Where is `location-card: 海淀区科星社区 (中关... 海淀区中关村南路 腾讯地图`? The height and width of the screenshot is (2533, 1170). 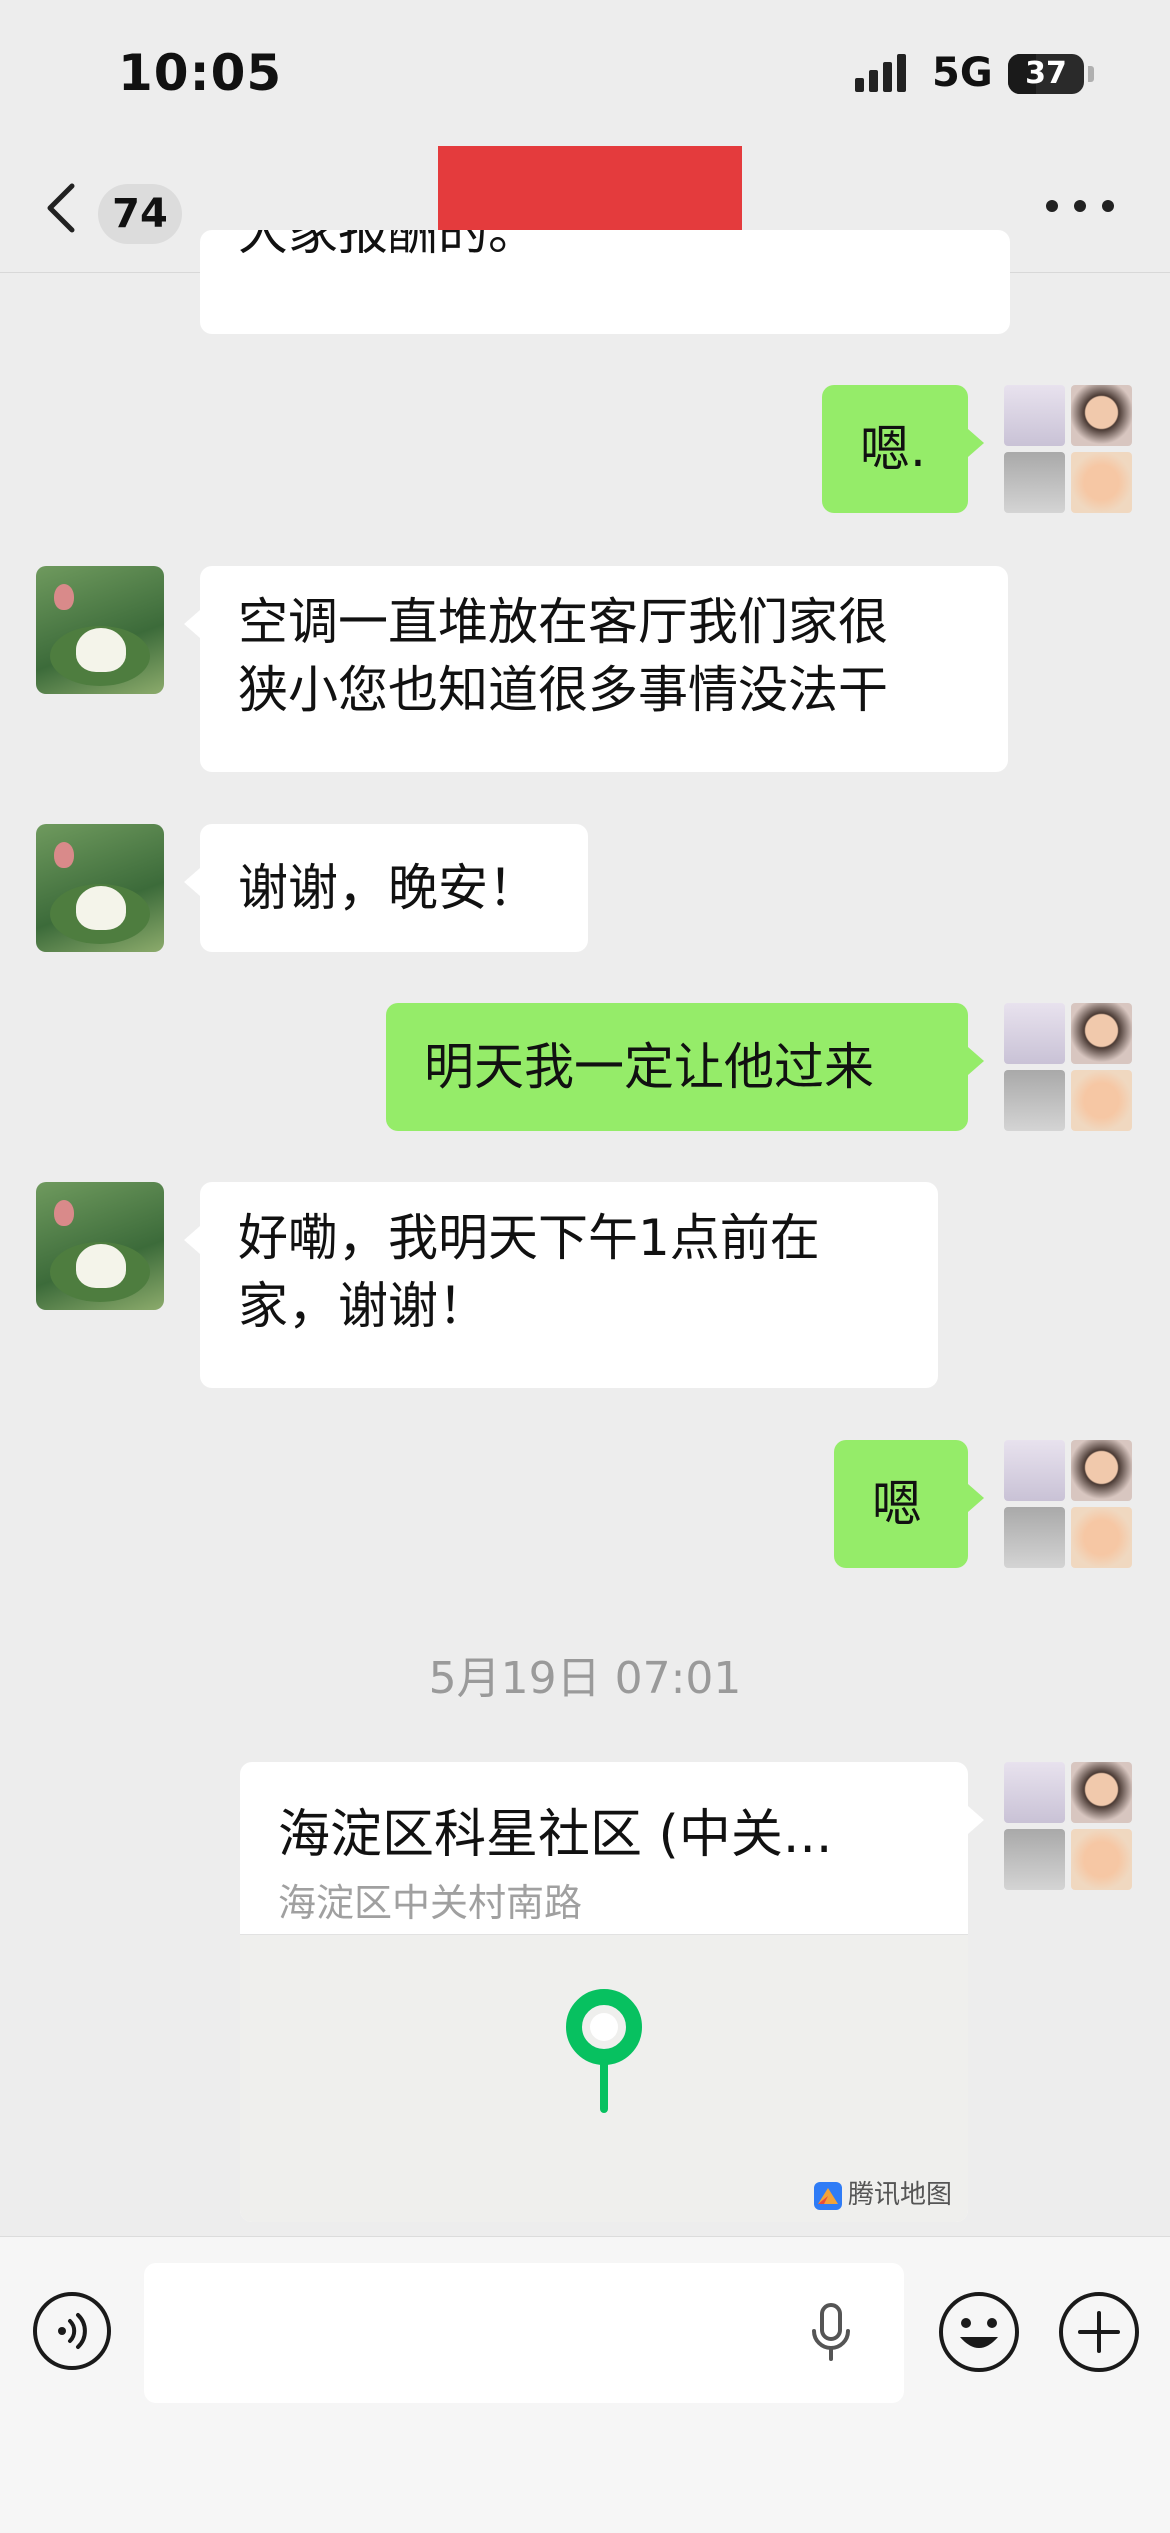 location-card: 海淀区科星社区 (中关... 海淀区中关村南路 腾讯地图 is located at coordinates (604, 1992).